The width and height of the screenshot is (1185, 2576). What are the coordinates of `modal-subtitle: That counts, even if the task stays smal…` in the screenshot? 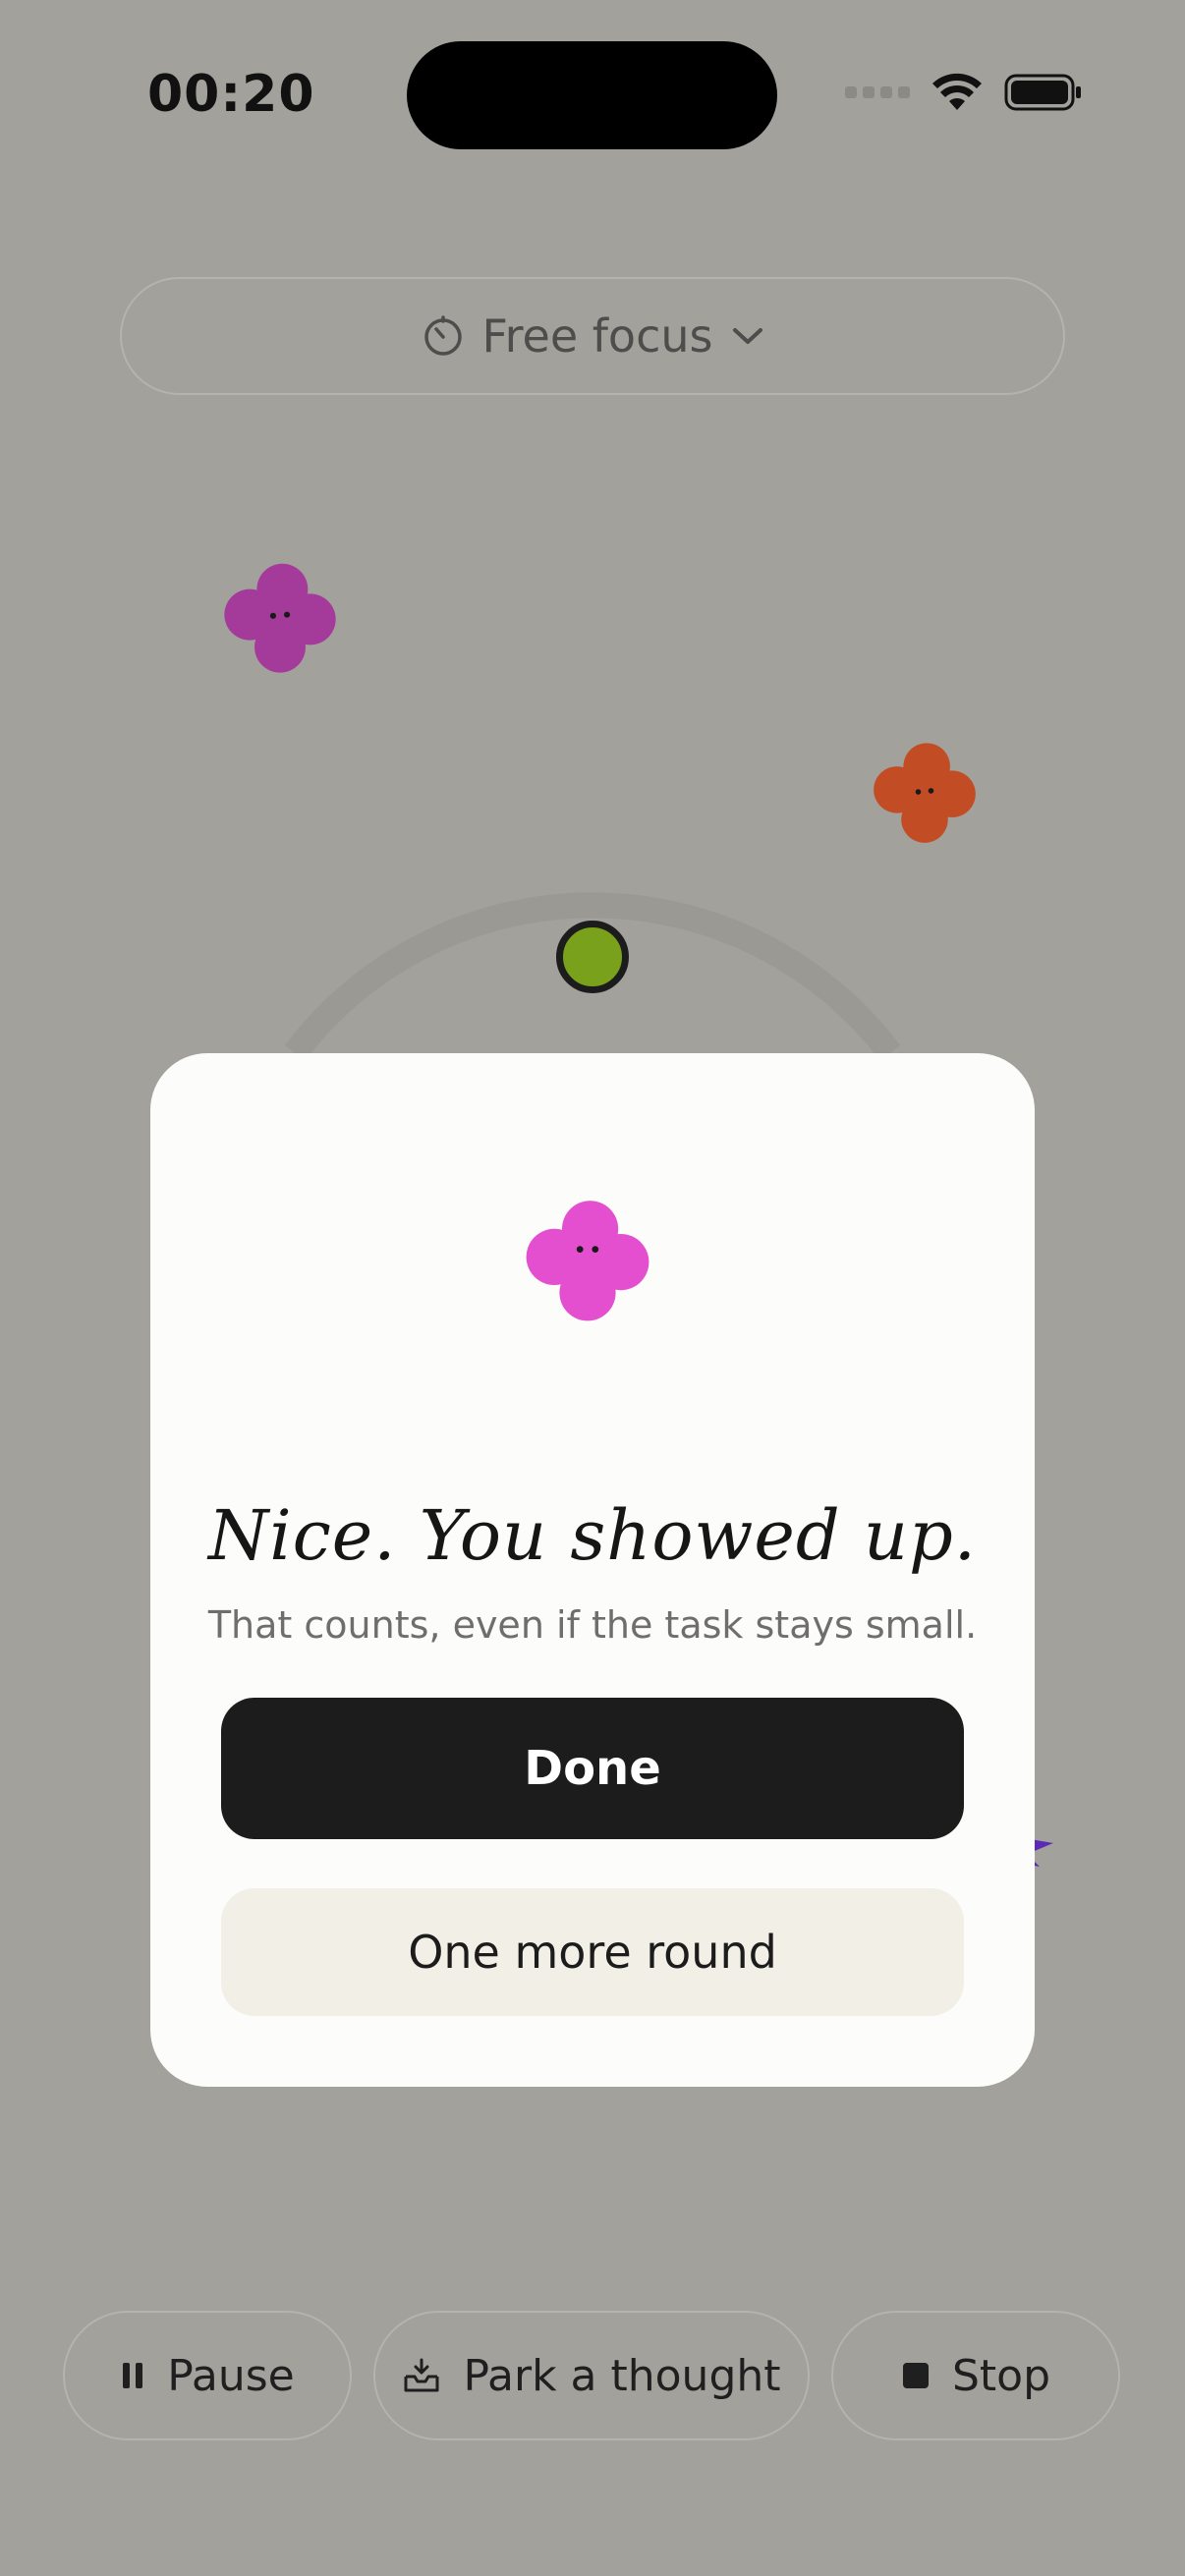 It's located at (592, 1625).